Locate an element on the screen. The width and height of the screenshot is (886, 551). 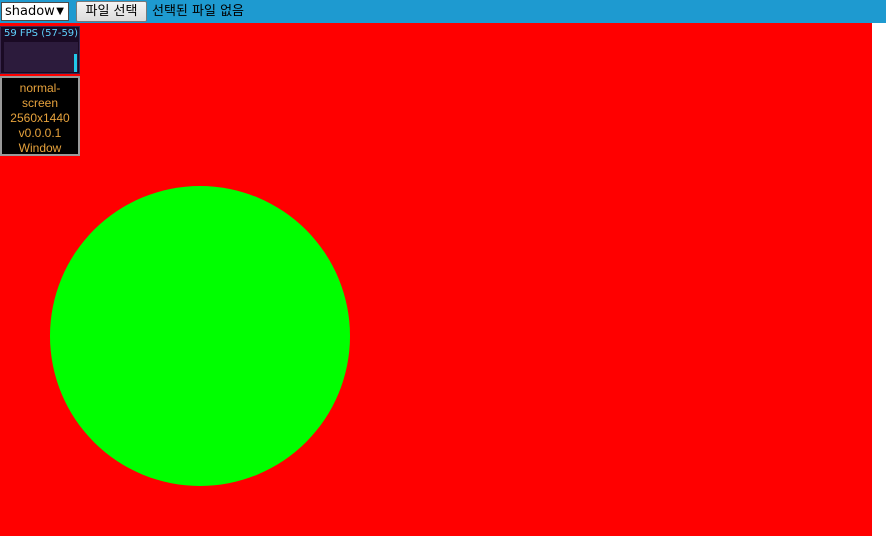
choose-file-button: 파일 선택 is located at coordinates (111, 11).